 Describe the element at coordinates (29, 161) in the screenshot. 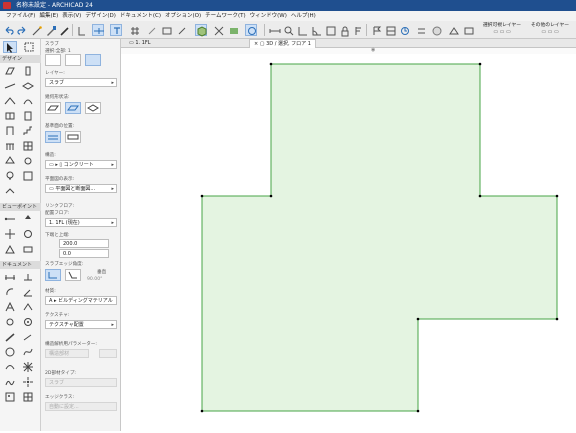

I see `object-tool-icon` at that location.